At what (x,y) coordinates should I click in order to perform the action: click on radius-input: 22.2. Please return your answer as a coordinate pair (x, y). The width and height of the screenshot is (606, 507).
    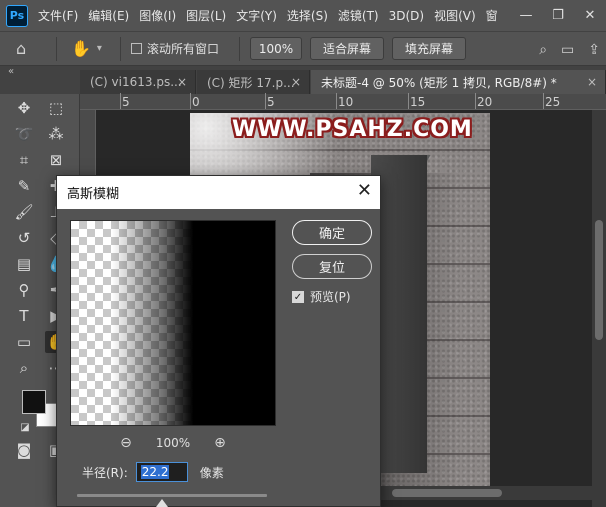
    Looking at the image, I should click on (161, 472).